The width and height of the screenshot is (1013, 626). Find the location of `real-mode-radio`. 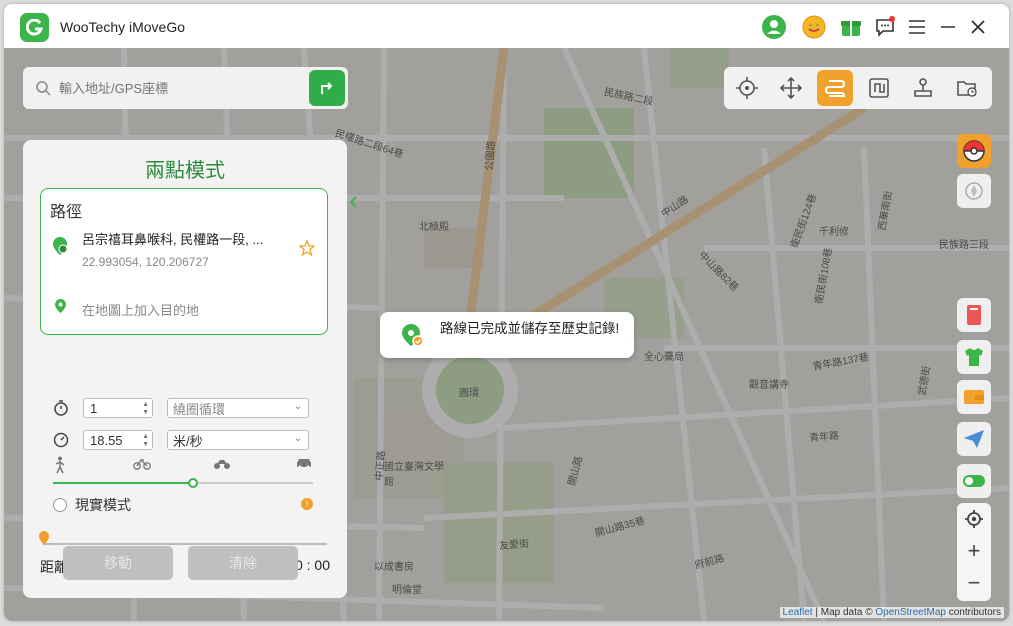

real-mode-radio is located at coordinates (60, 505).